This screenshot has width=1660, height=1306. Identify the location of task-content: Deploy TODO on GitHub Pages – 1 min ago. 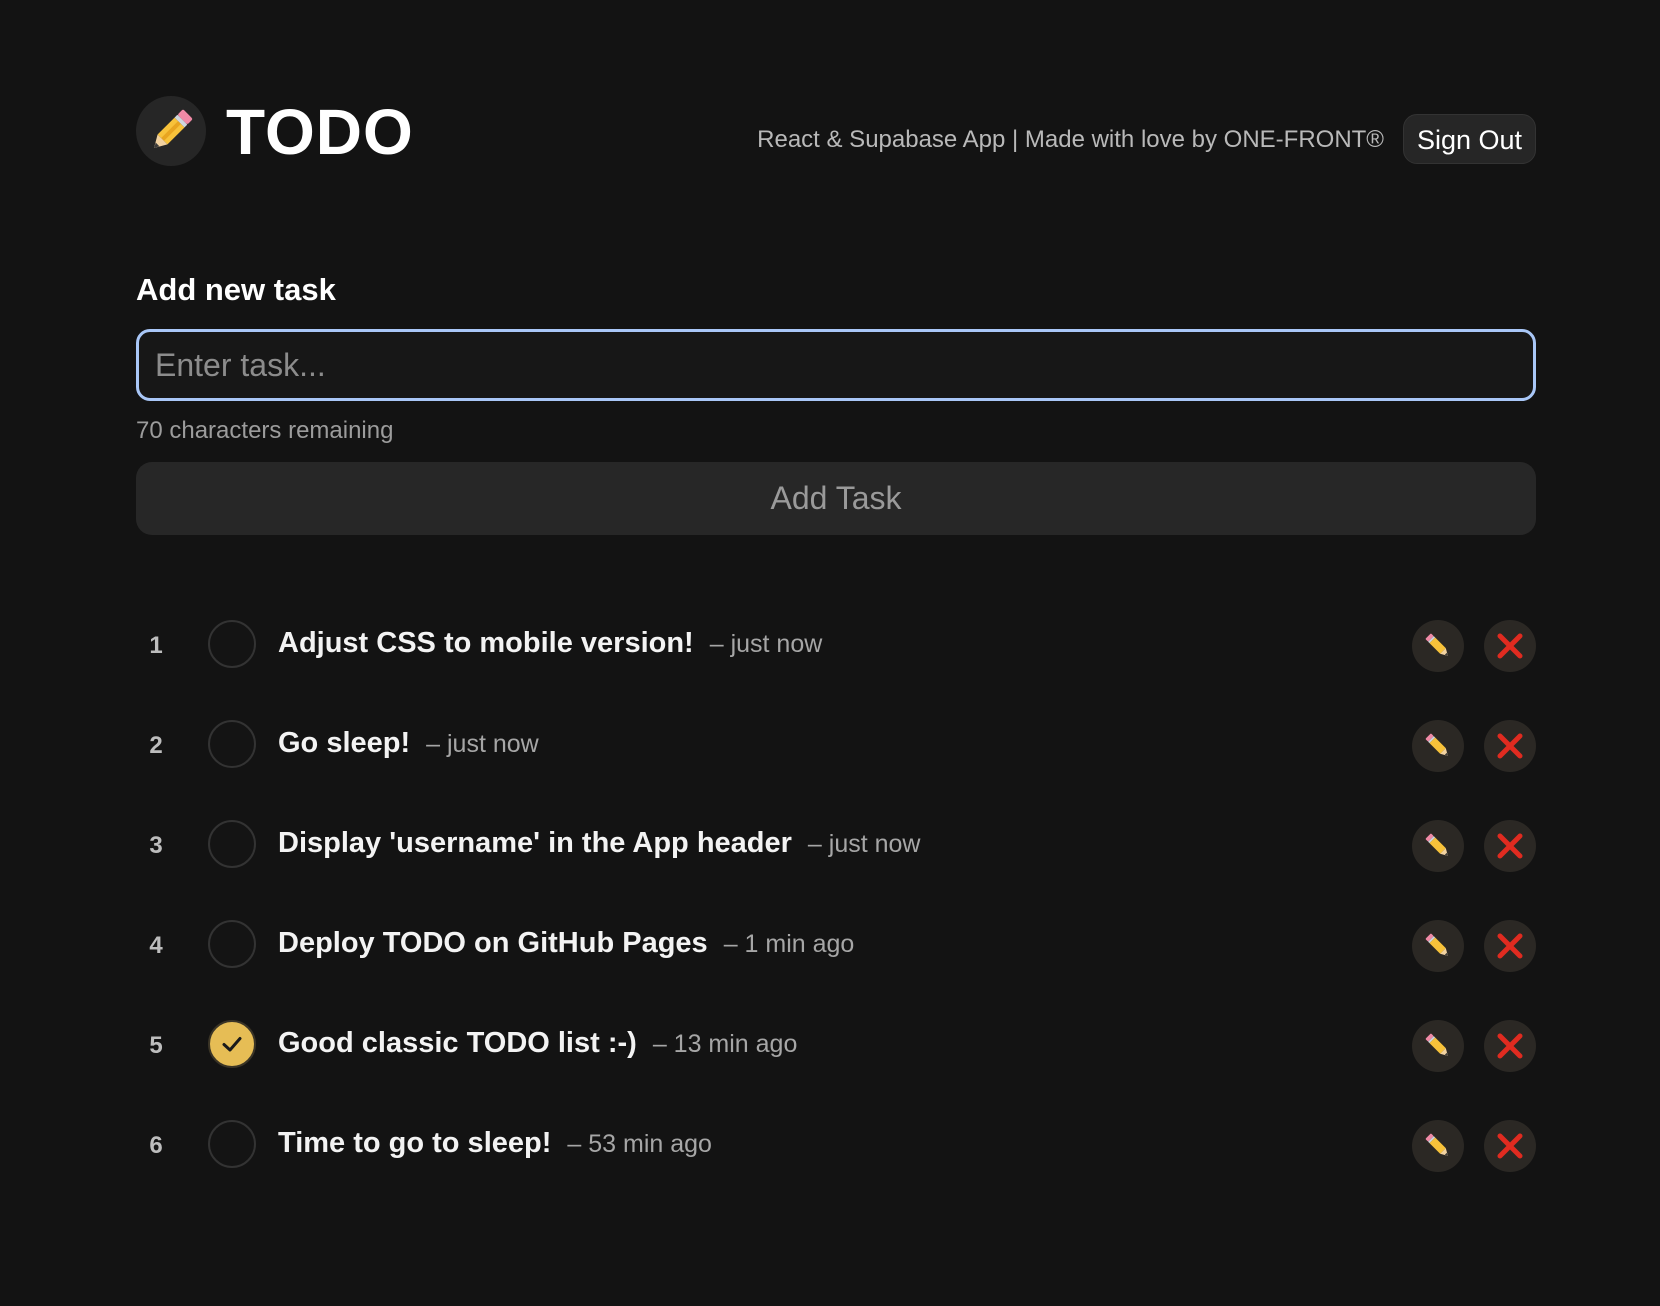
(566, 943).